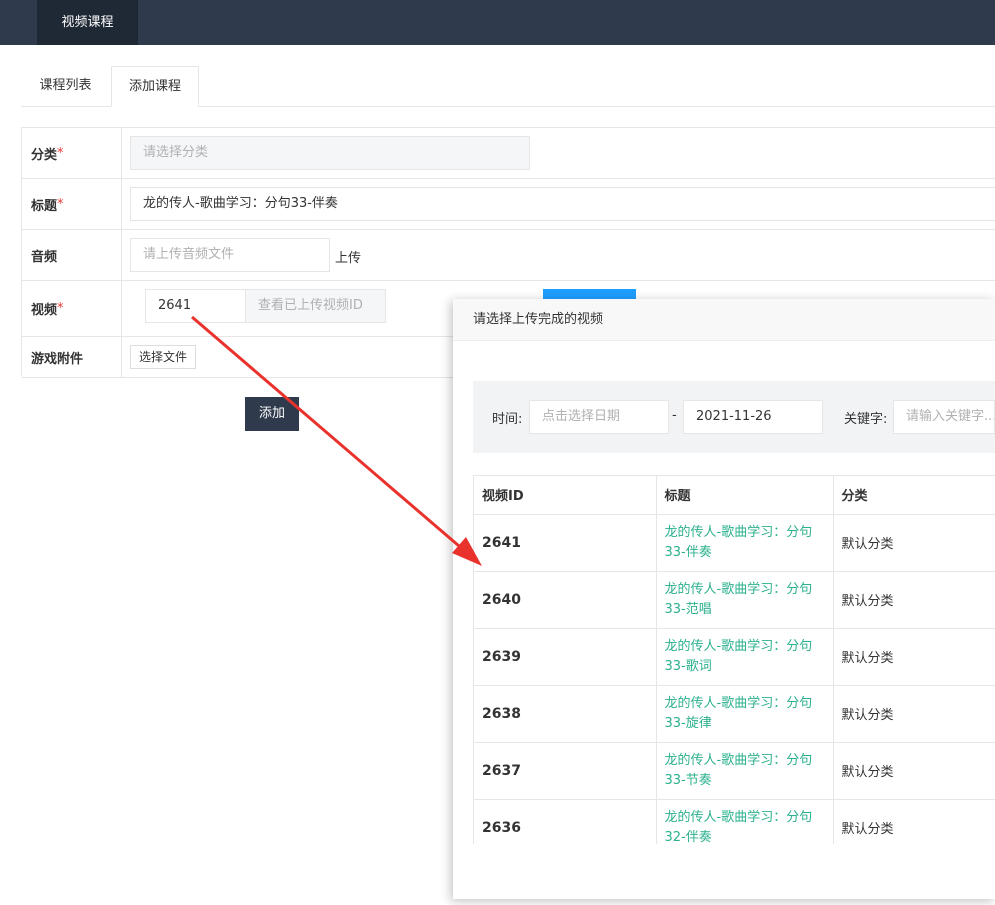 This screenshot has width=995, height=905. What do you see at coordinates (914, 495) in the screenshot?
I see `column-header-category: 分类` at bounding box center [914, 495].